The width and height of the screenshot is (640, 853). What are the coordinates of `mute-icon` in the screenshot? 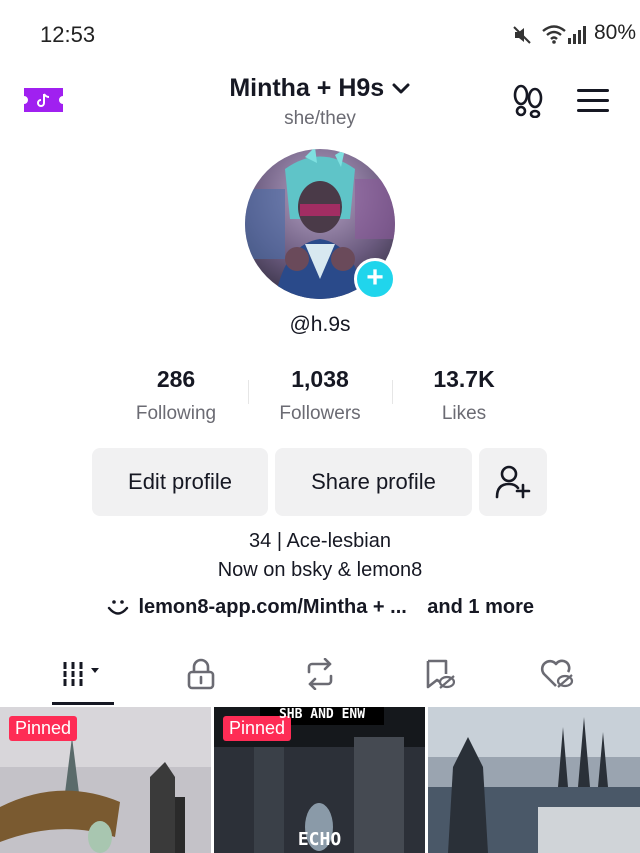 It's located at (522, 35).